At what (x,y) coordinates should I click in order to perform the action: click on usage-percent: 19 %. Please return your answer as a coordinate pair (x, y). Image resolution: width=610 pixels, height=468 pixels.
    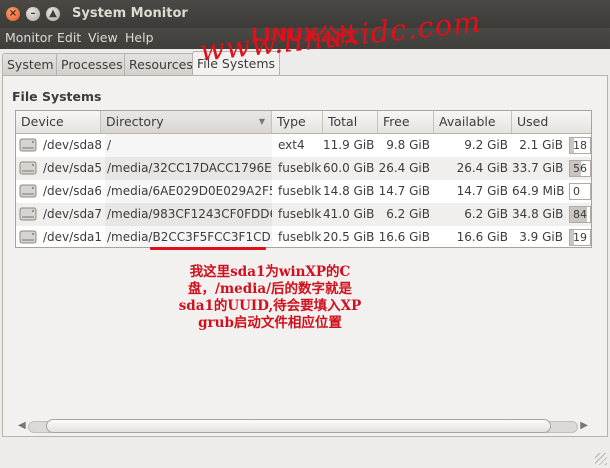
    Looking at the image, I should click on (580, 237).